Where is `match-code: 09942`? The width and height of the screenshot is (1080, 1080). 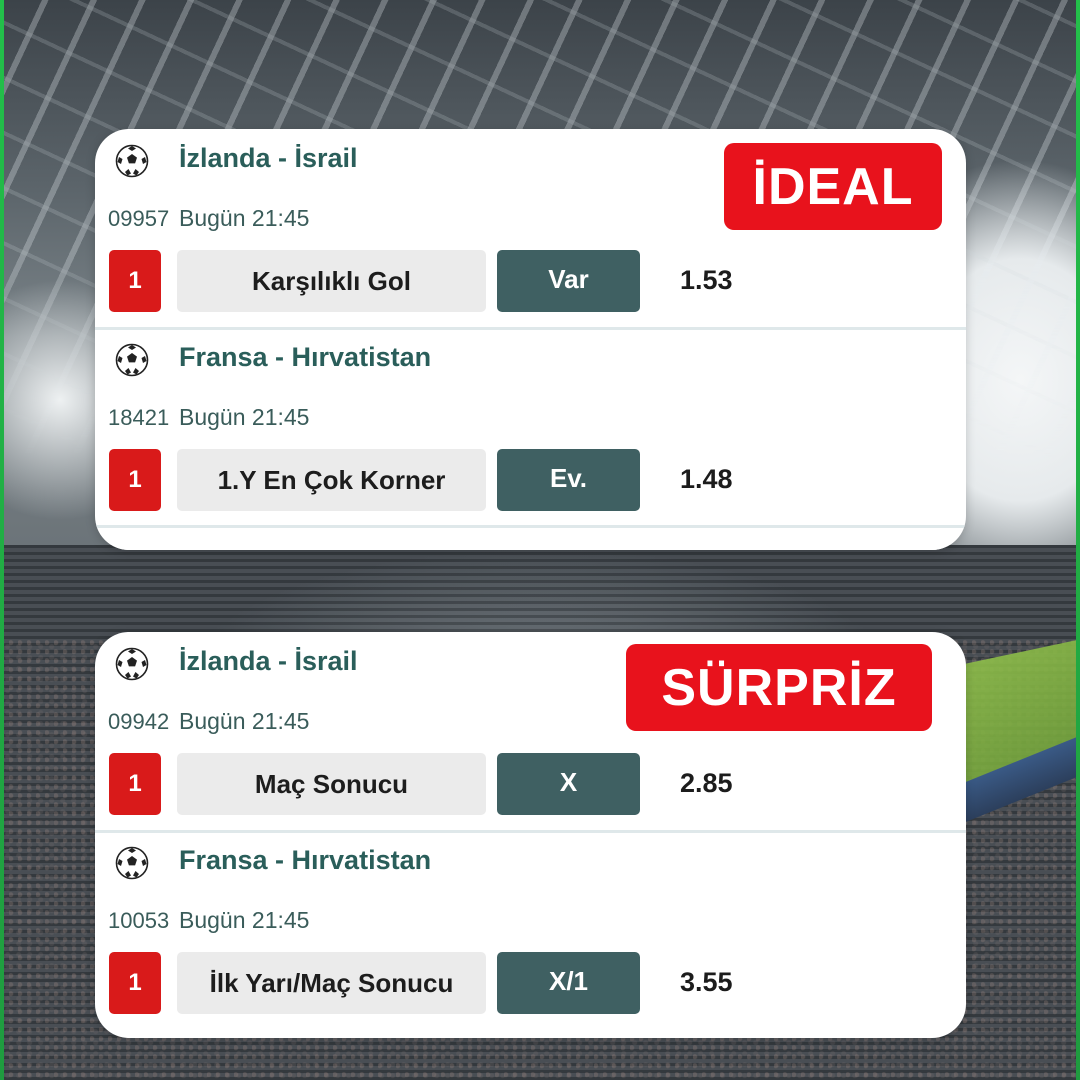
match-code: 09942 is located at coordinates (139, 721).